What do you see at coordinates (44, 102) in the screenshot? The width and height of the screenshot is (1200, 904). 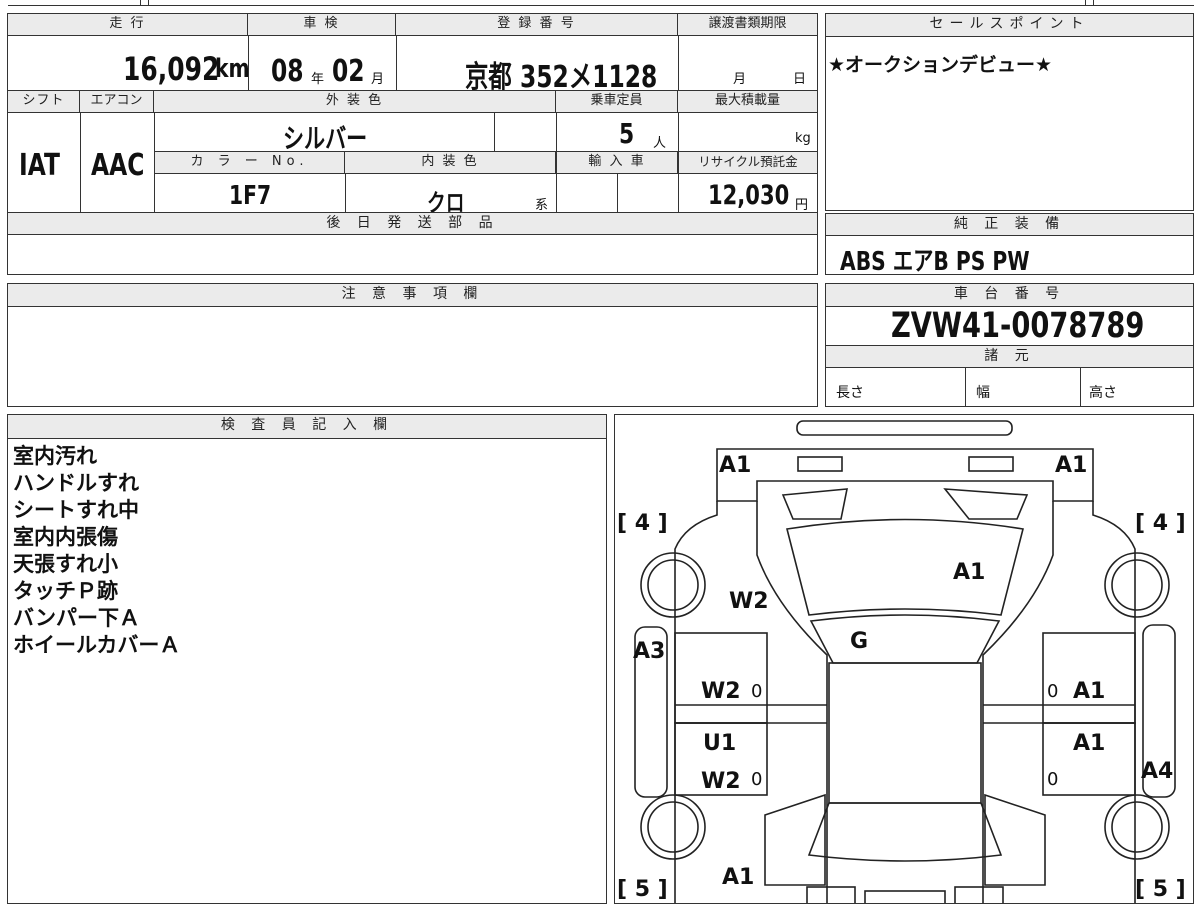 I see `shift-label: シフト` at bounding box center [44, 102].